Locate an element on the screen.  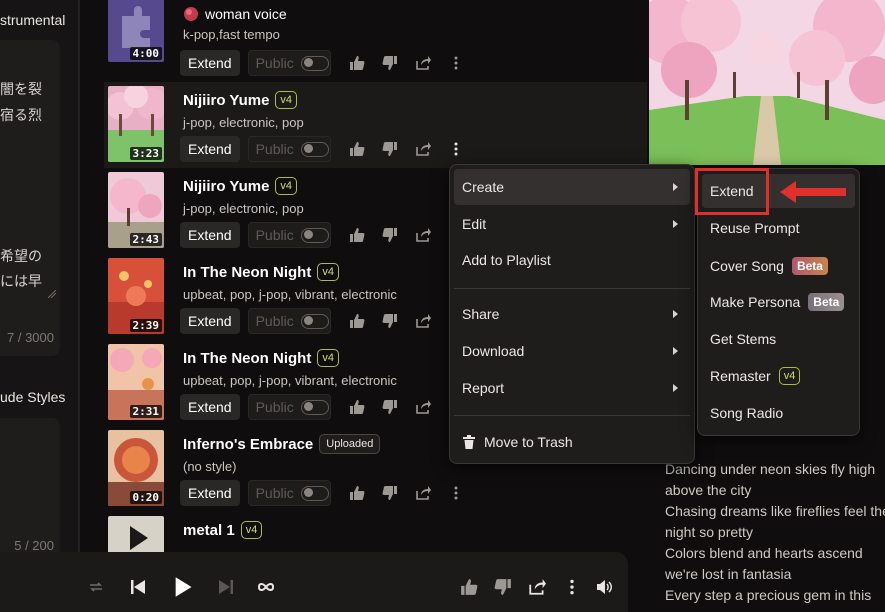
submenu-item-label: Remaster is located at coordinates (740, 376).